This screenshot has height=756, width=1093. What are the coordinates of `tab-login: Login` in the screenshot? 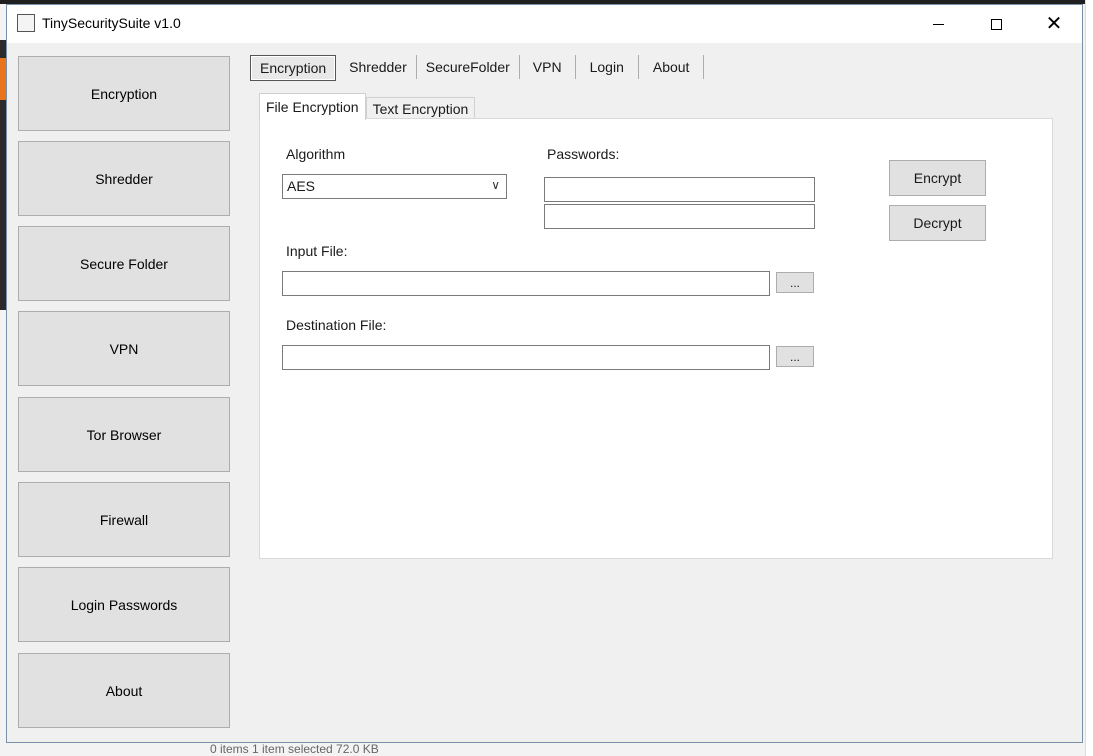 It's located at (607, 67).